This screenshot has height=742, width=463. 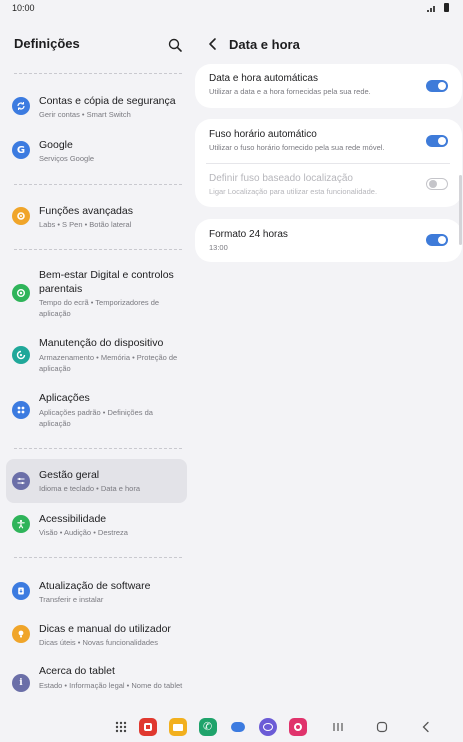 I want to click on app-red-icon, so click(x=148, y=727).